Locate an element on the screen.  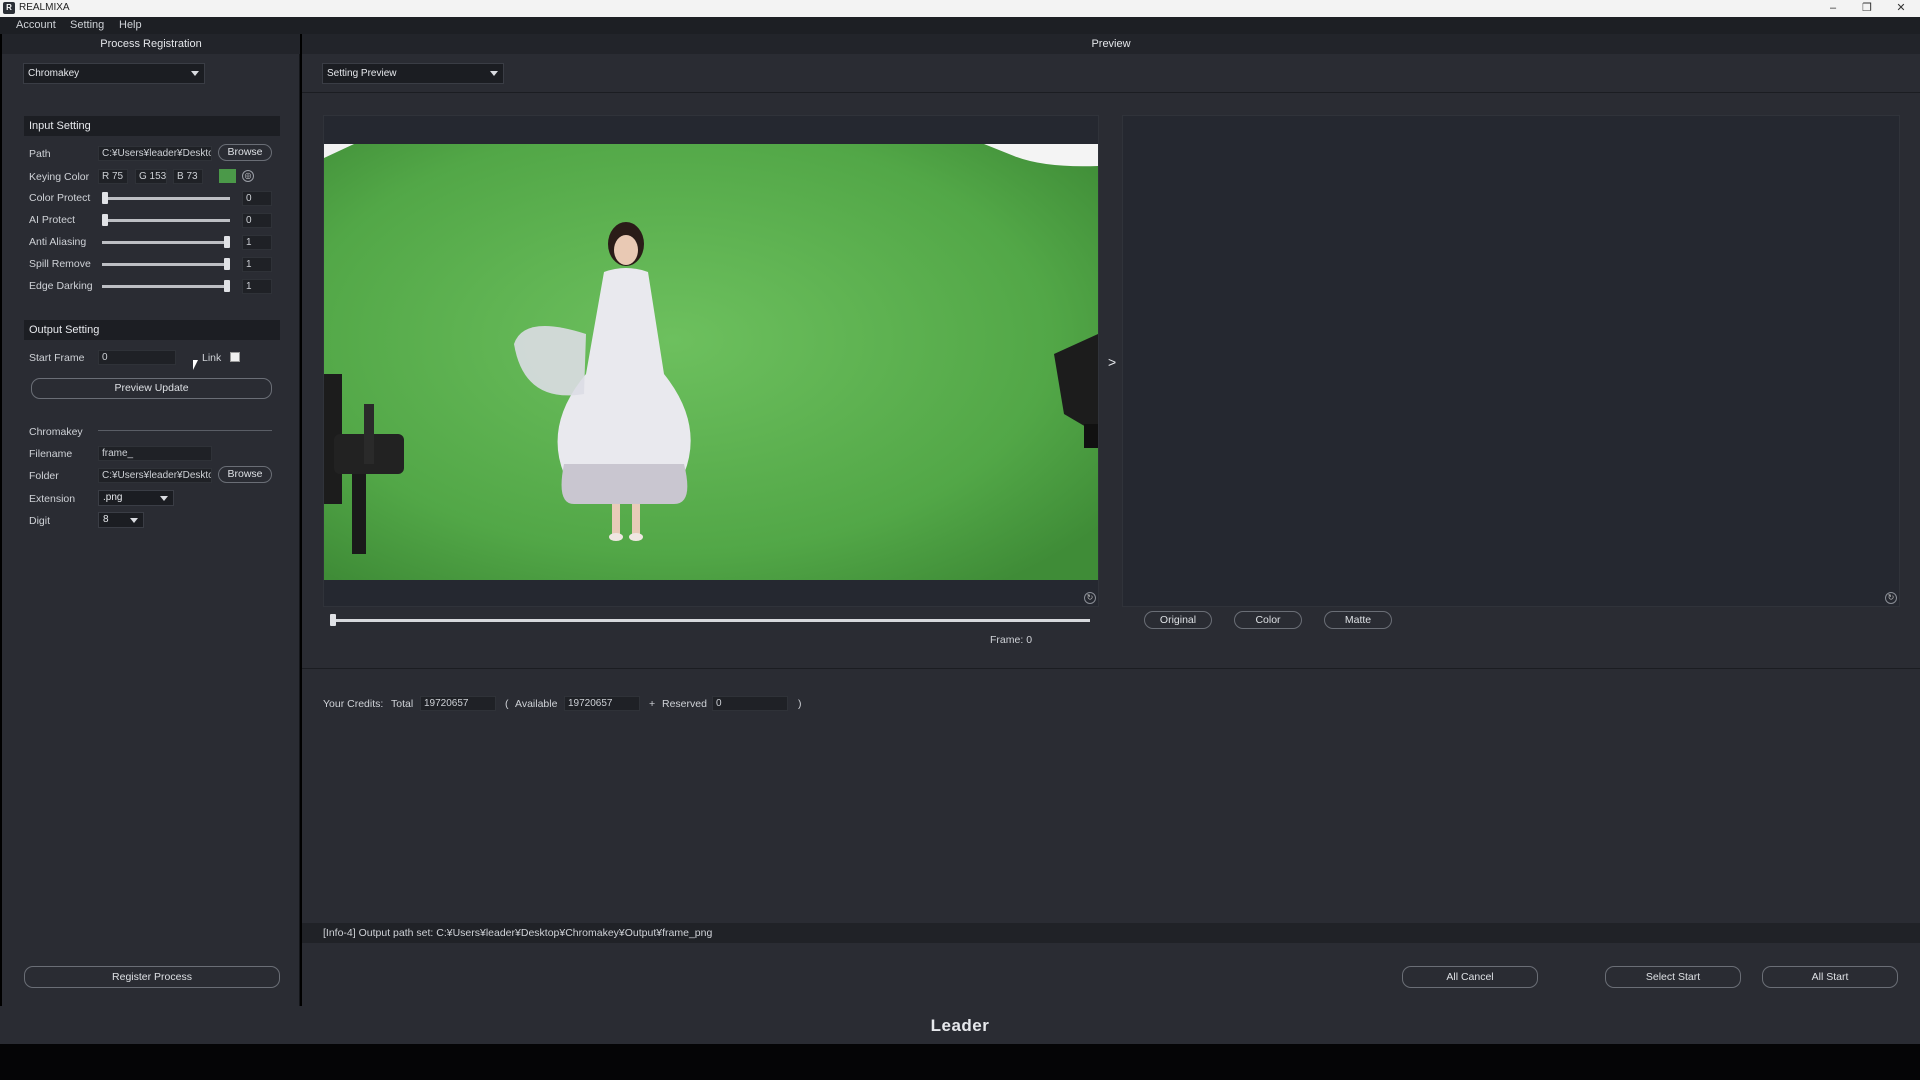
reserved-label: Reserved is located at coordinates (684, 704).